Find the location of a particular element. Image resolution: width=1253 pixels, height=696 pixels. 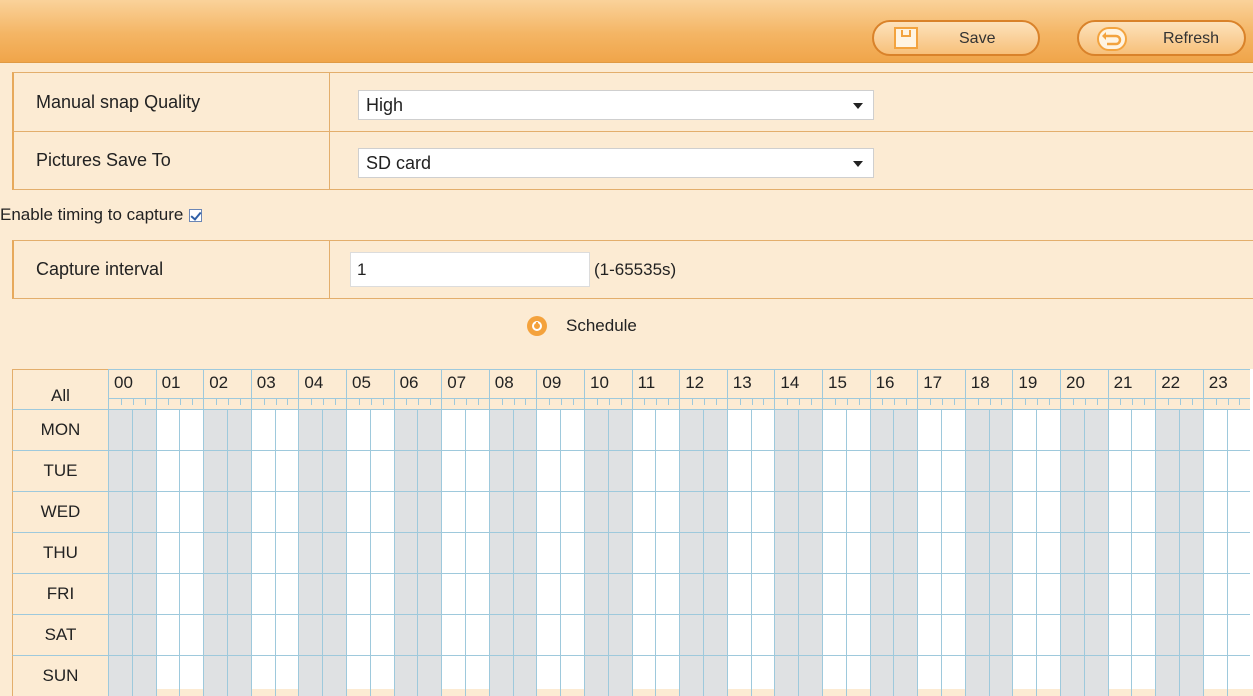

hour-header-16: 16 is located at coordinates (893, 389).